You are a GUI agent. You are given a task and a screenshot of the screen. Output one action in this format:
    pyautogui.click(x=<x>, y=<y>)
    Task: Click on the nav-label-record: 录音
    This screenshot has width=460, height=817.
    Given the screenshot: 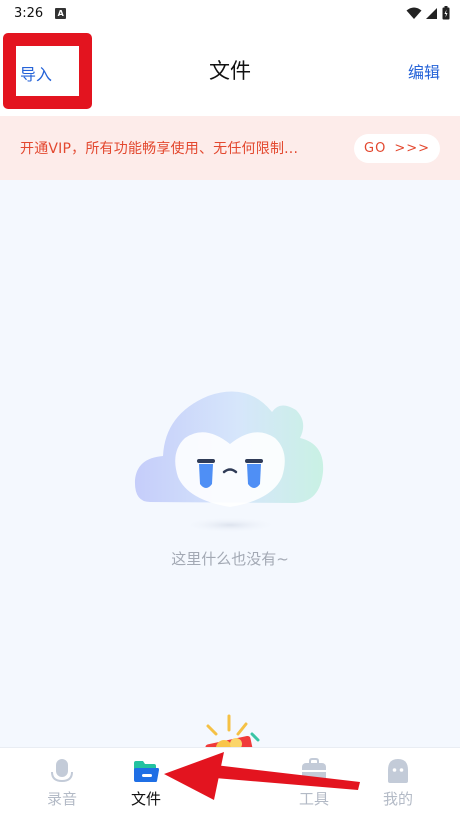 What is the action you would take?
    pyautogui.click(x=61, y=799)
    